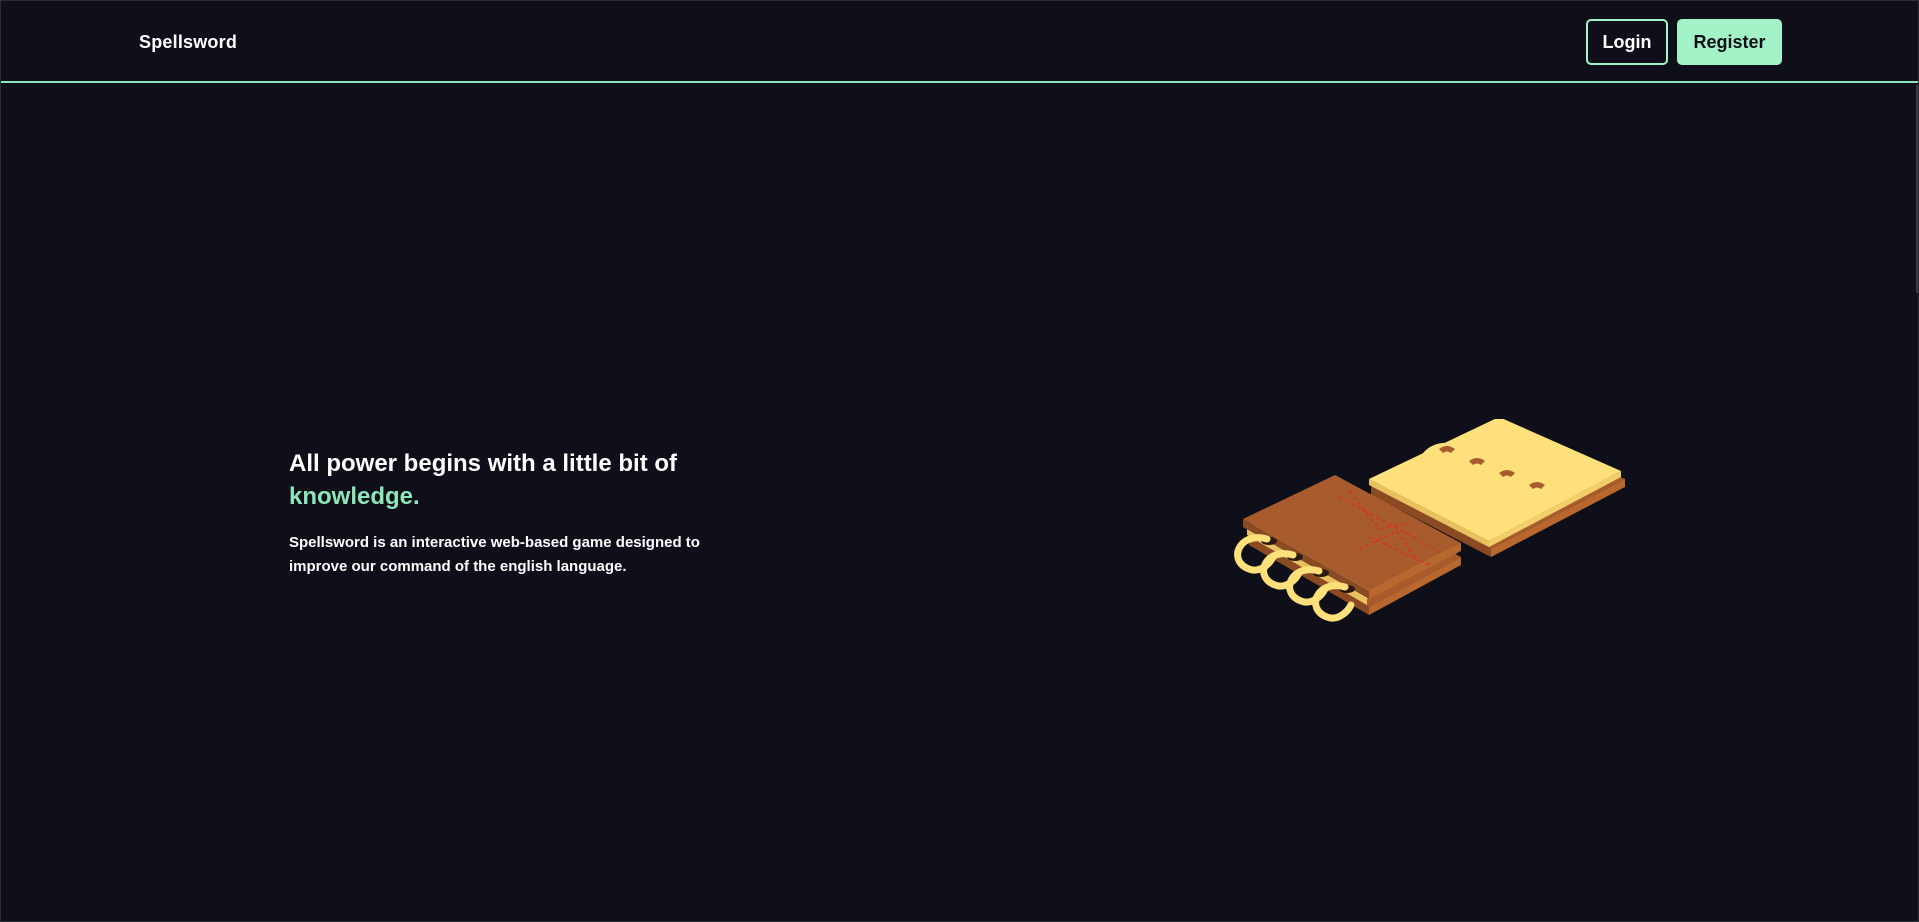  I want to click on scrollbar, so click(1917, 189).